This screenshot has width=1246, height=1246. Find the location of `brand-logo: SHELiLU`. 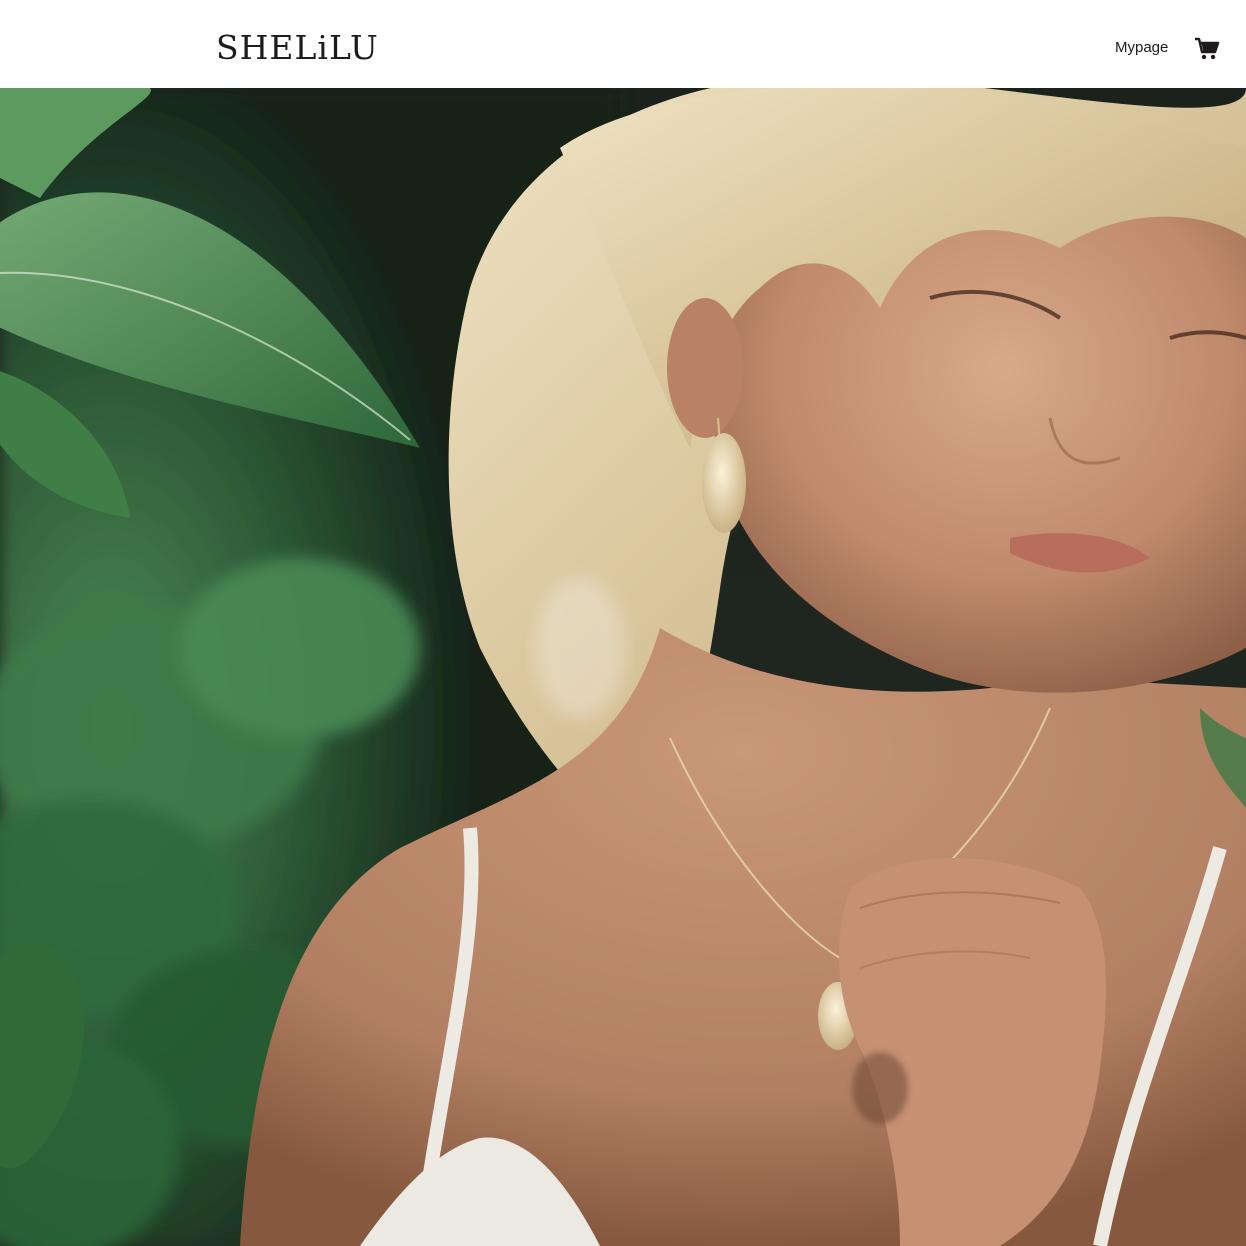

brand-logo: SHELiLU is located at coordinates (297, 48).